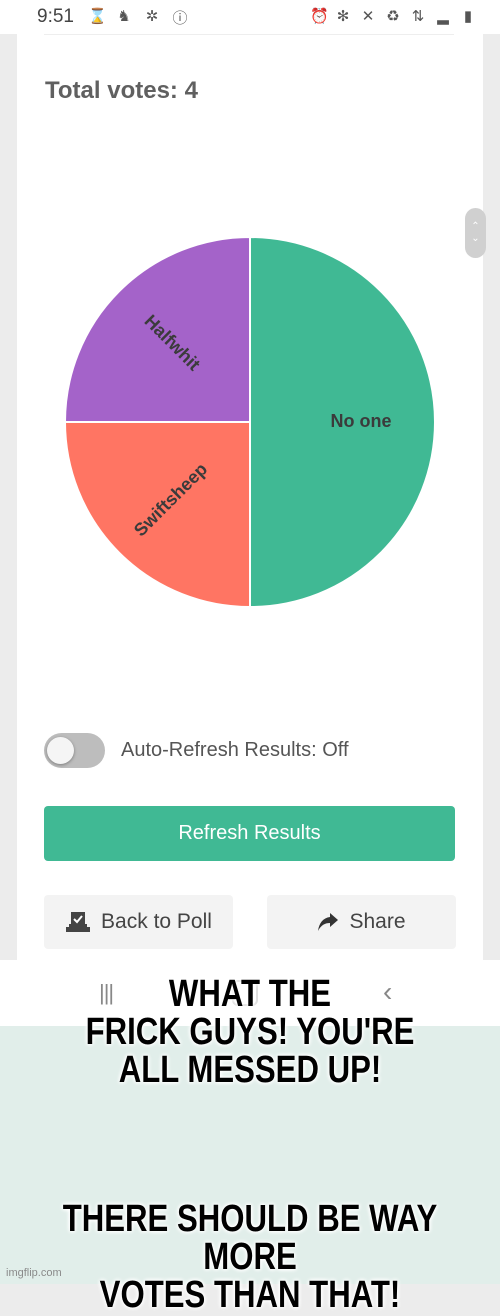 Image resolution: width=500 pixels, height=1316 pixels. I want to click on back-to-poll-label: Back to Poll, so click(156, 921).